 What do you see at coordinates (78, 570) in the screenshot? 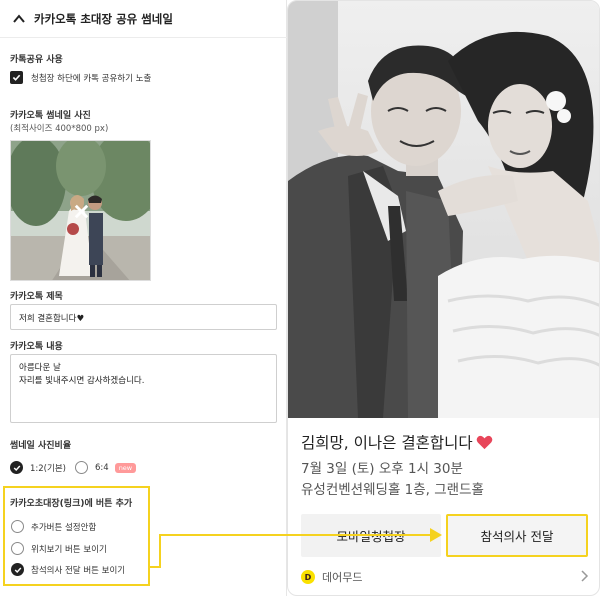
I see `button-option-label: 참석의사 전달 버튼 보이기` at bounding box center [78, 570].